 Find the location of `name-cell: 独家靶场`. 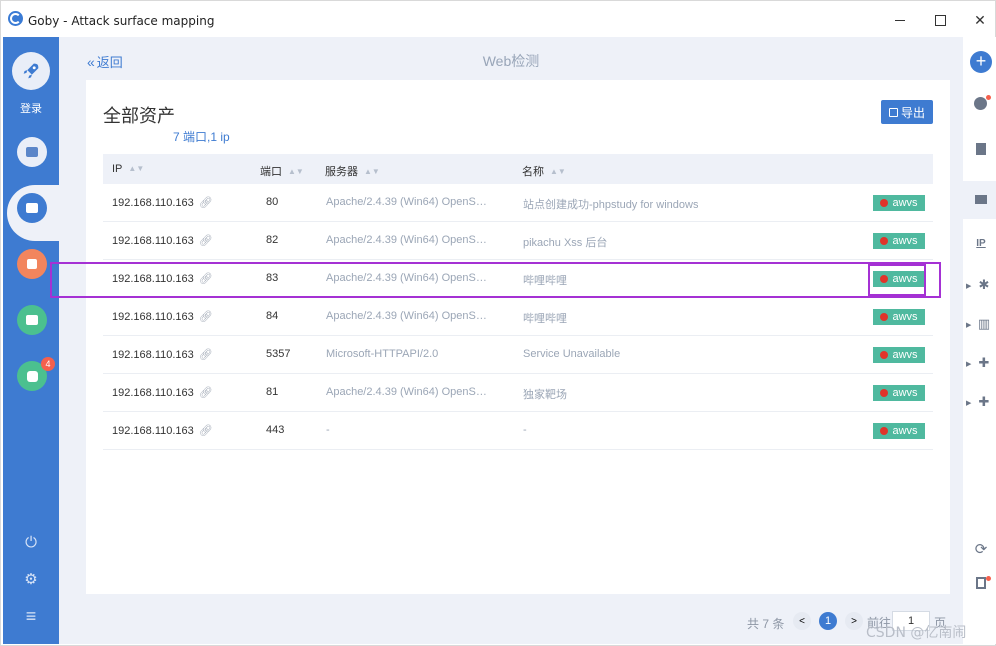

name-cell: 独家靶场 is located at coordinates (545, 395).